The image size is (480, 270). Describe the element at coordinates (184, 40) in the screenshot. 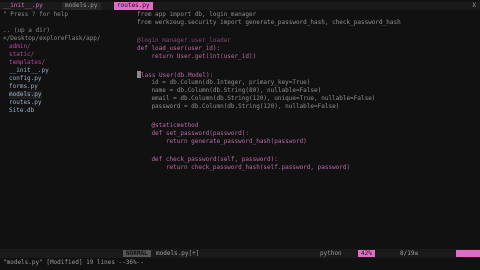

I see `code-line-3: @login_manager.user_loader` at that location.